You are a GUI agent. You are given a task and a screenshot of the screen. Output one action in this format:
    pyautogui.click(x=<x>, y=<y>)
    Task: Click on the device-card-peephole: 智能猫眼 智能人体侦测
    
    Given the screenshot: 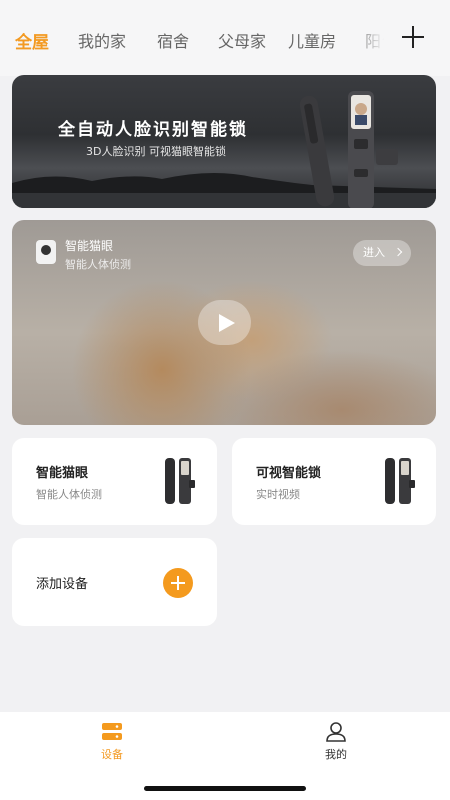 What is the action you would take?
    pyautogui.click(x=114, y=481)
    